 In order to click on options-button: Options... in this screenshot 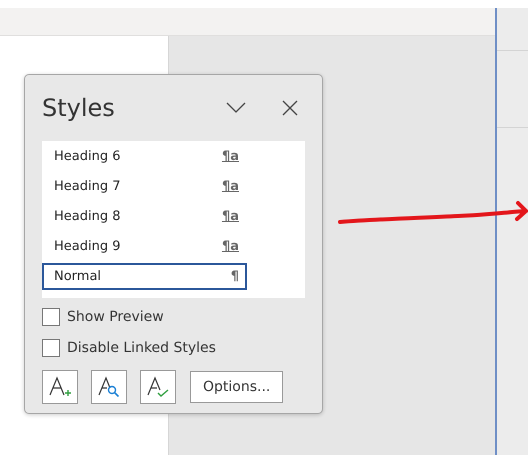, I will do `click(237, 387)`.